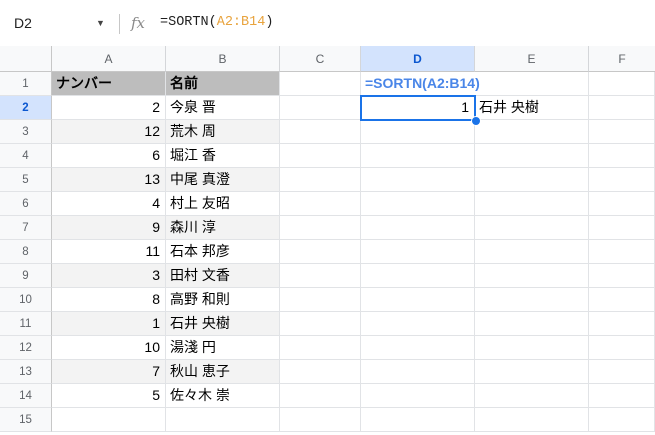 This screenshot has height=435, width=655. I want to click on cell-b2: 今泉 晋, so click(223, 108).